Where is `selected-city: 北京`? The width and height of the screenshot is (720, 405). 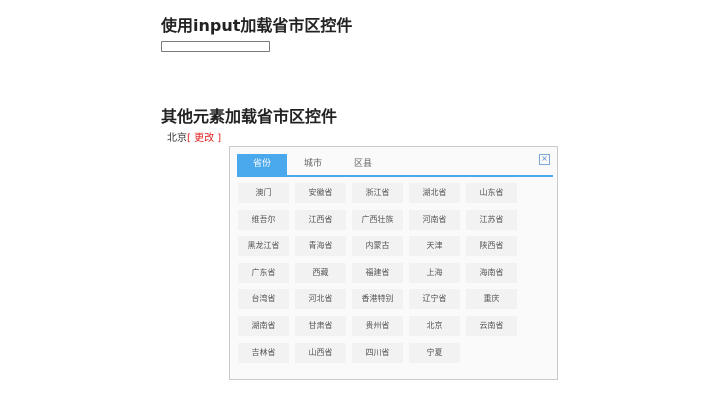 selected-city: 北京 is located at coordinates (177, 138).